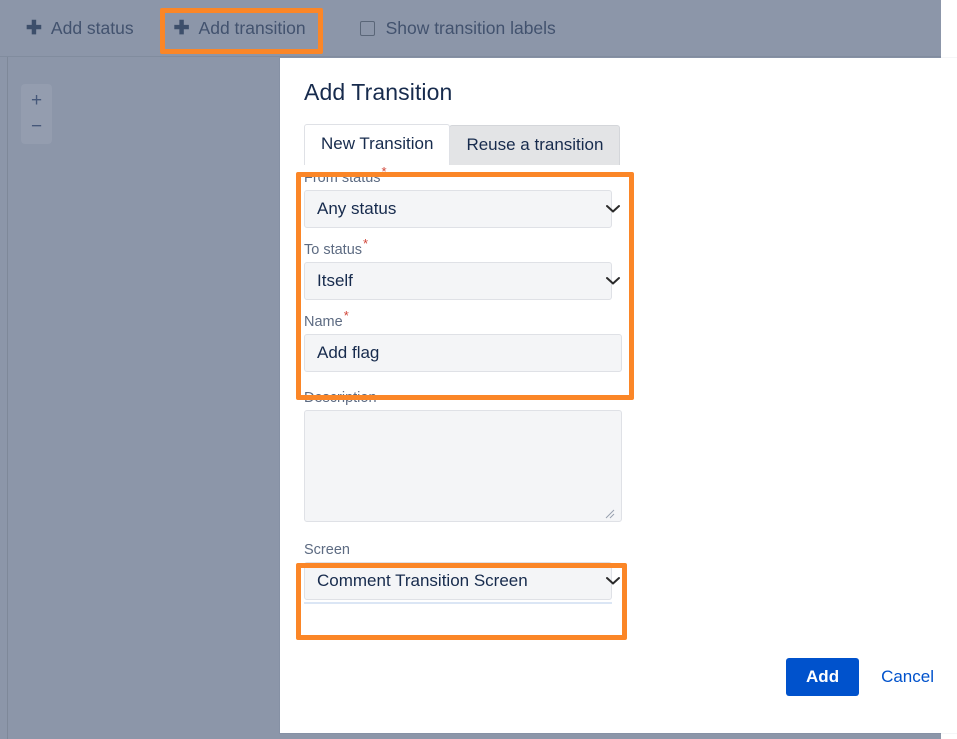 The height and width of the screenshot is (739, 957). I want to click on checkbox-icon, so click(367, 28).